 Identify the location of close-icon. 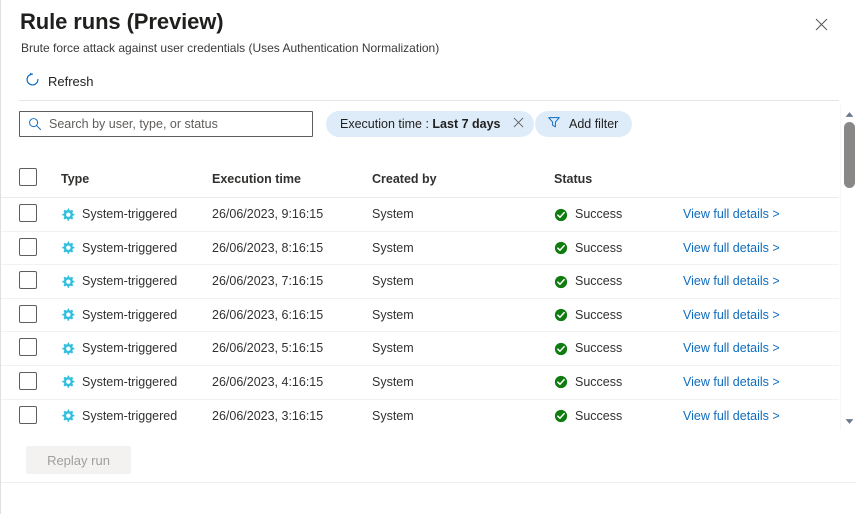
(821, 24).